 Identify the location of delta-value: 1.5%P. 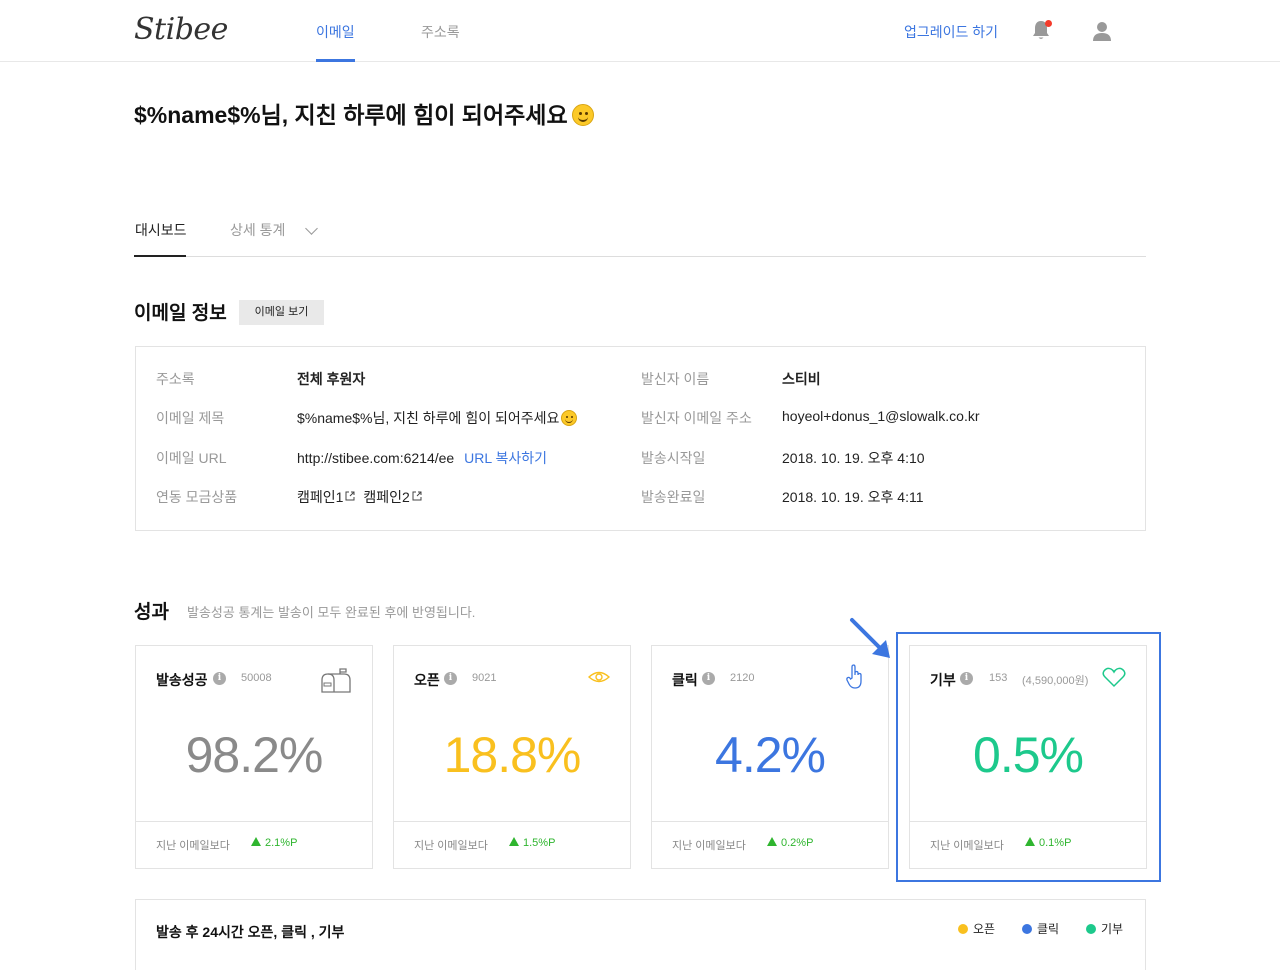
(532, 843).